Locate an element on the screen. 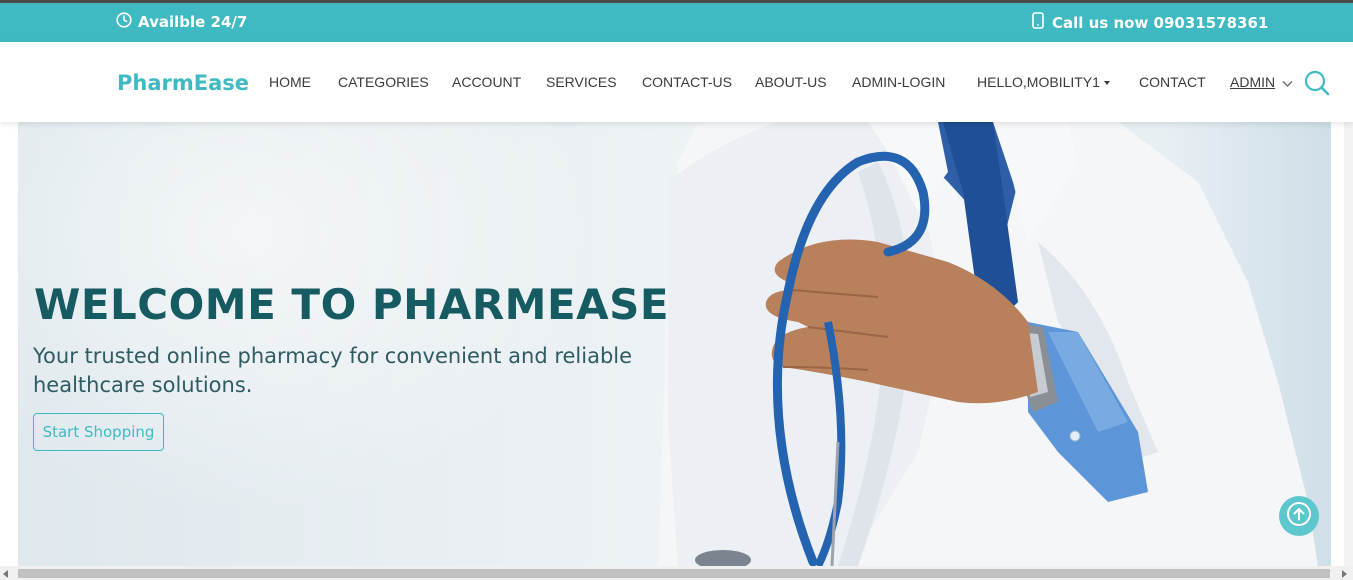 Image resolution: width=1353 pixels, height=580 pixels. horizontal-scroll-thumb is located at coordinates (674, 573).